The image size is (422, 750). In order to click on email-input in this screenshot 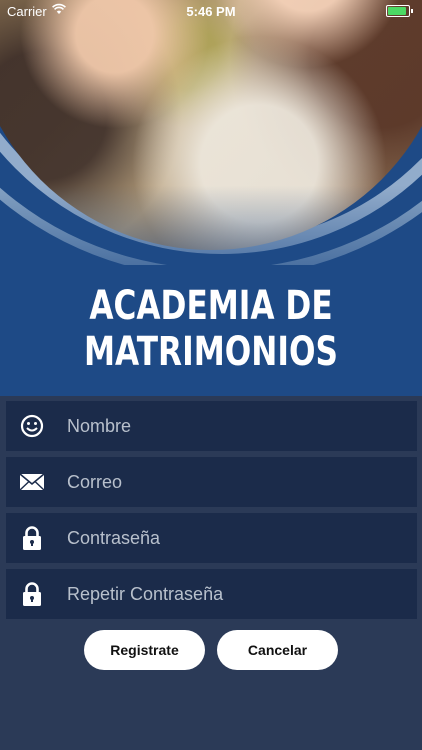, I will do `click(232, 482)`.